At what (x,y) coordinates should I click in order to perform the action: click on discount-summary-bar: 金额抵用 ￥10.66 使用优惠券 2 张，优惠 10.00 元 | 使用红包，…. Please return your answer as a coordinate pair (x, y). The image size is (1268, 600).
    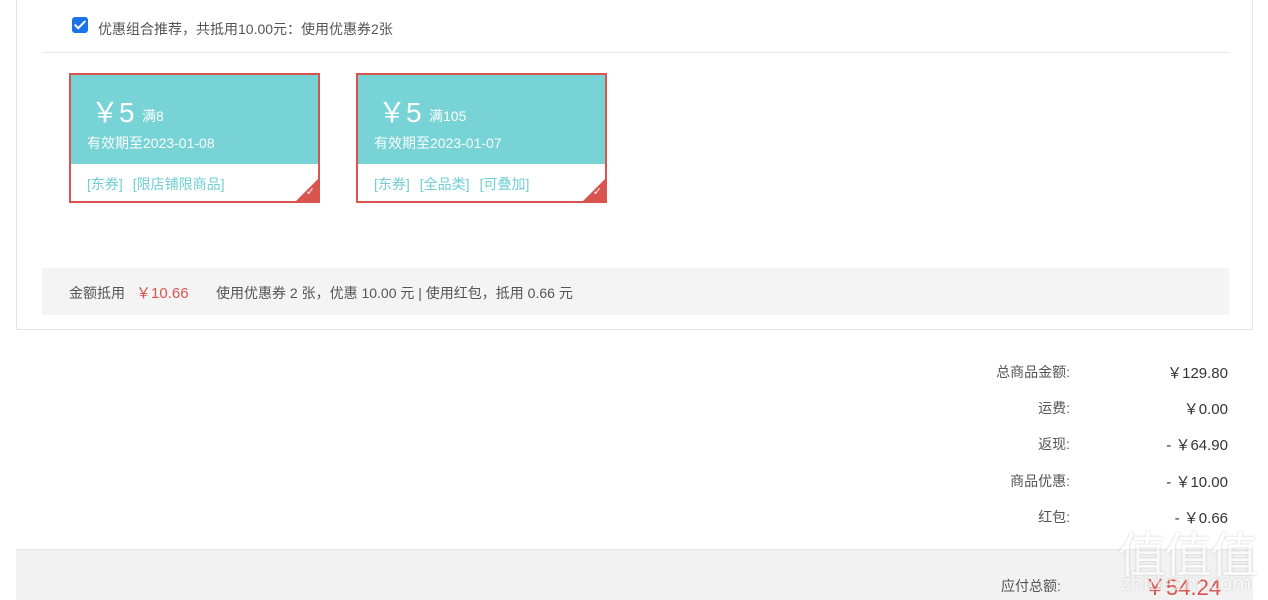
    Looking at the image, I should click on (635, 291).